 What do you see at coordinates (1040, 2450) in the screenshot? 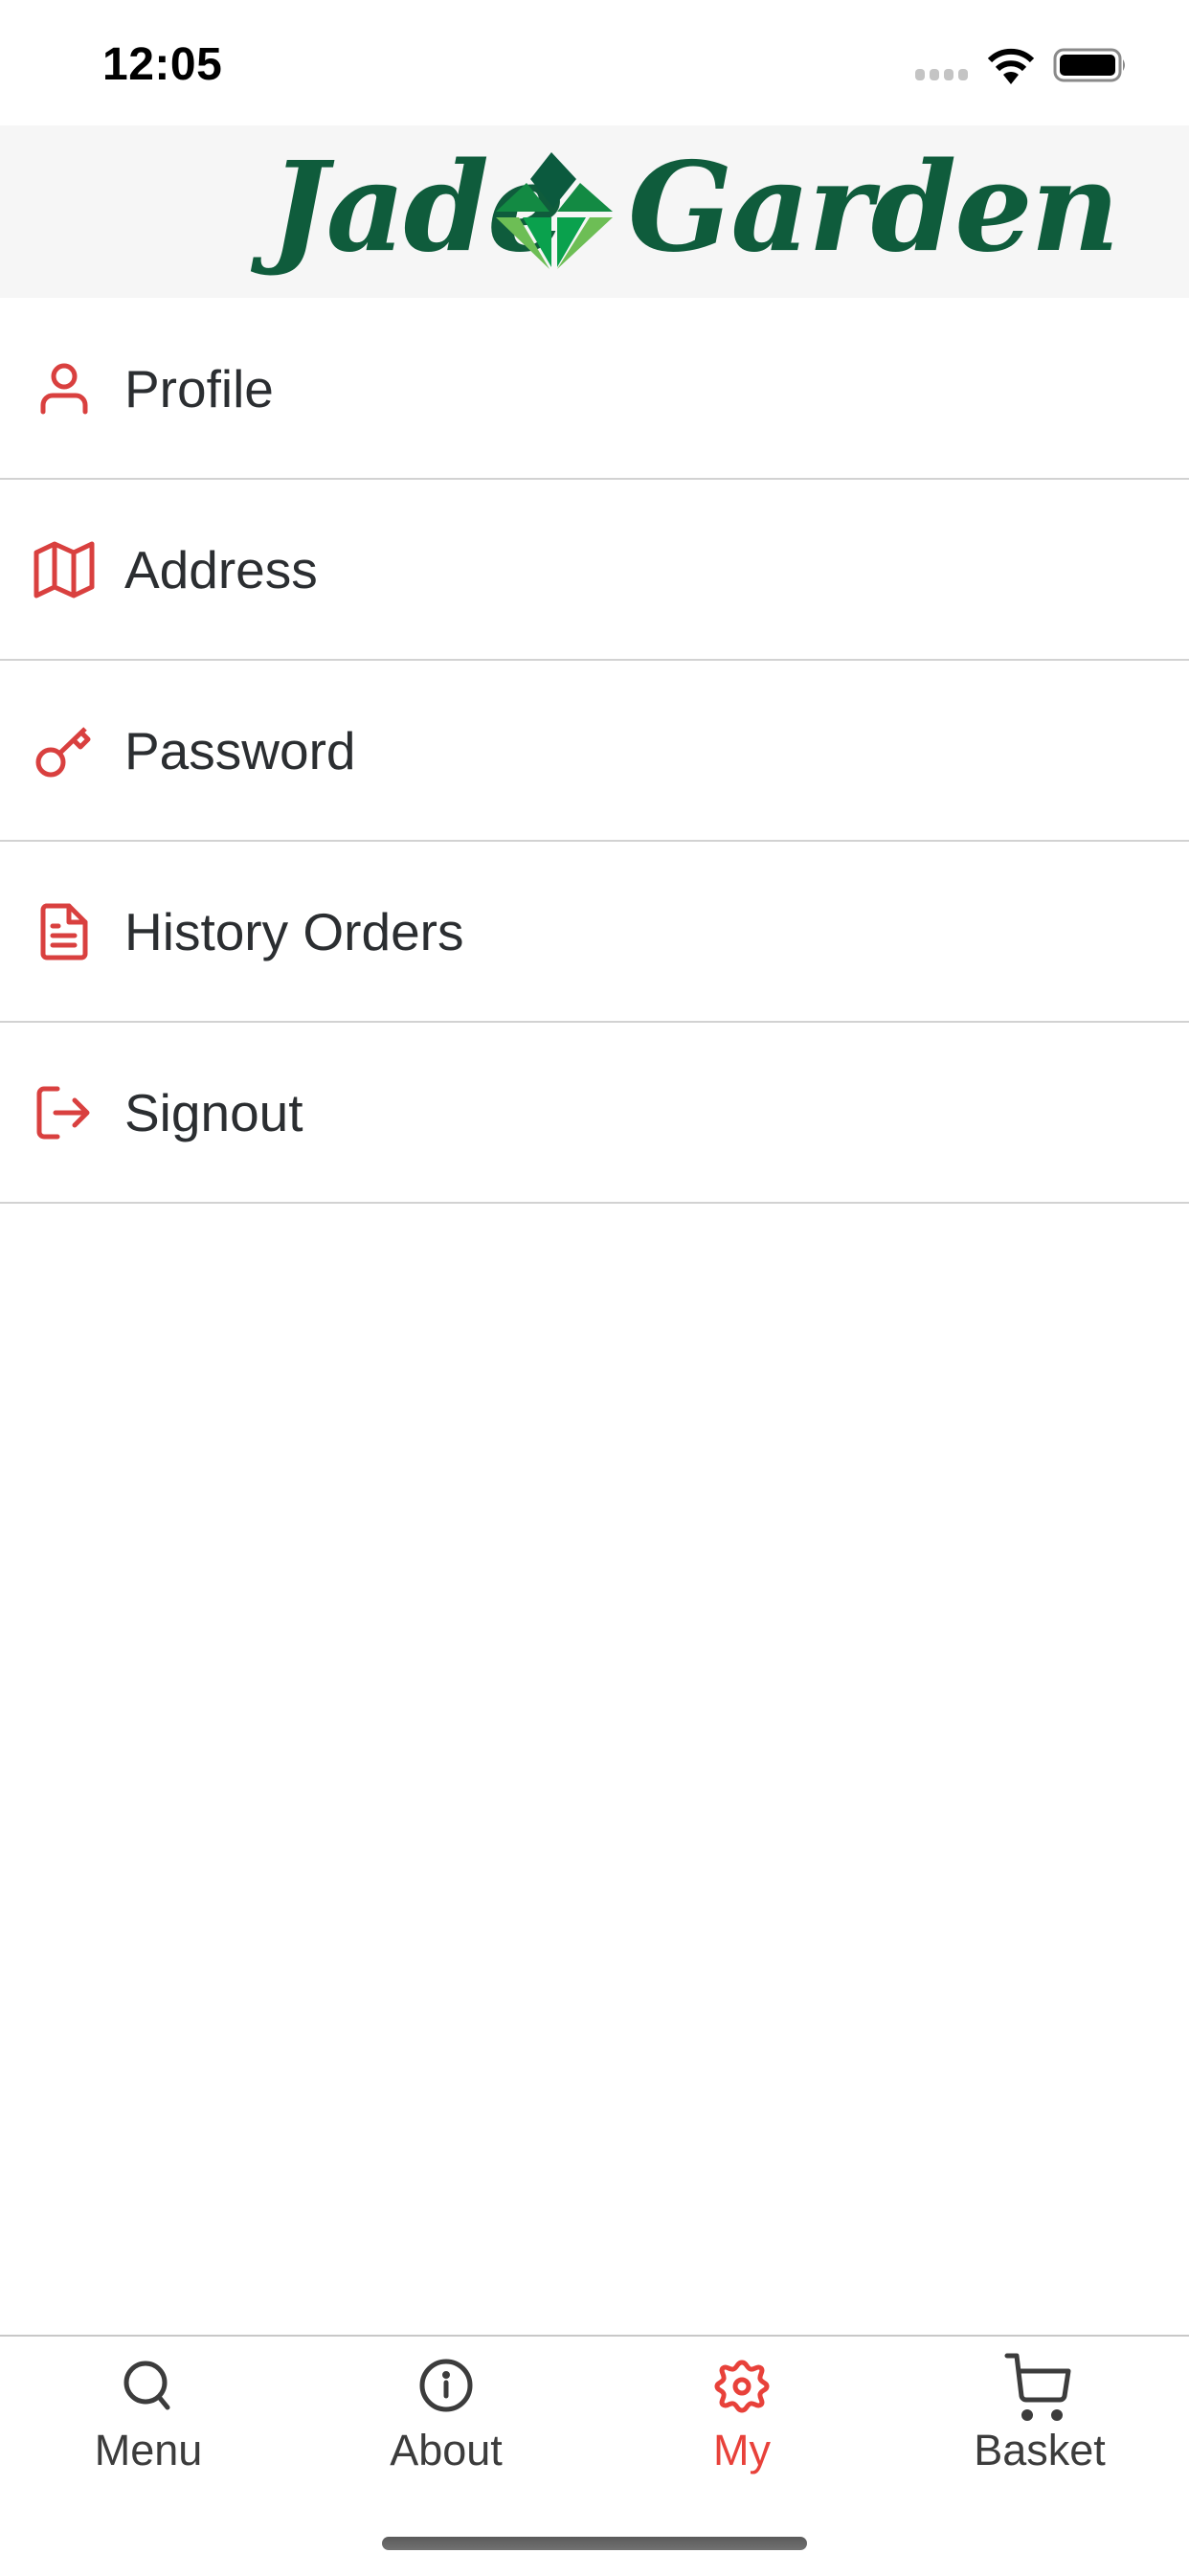
I see `tab-label: Basket` at bounding box center [1040, 2450].